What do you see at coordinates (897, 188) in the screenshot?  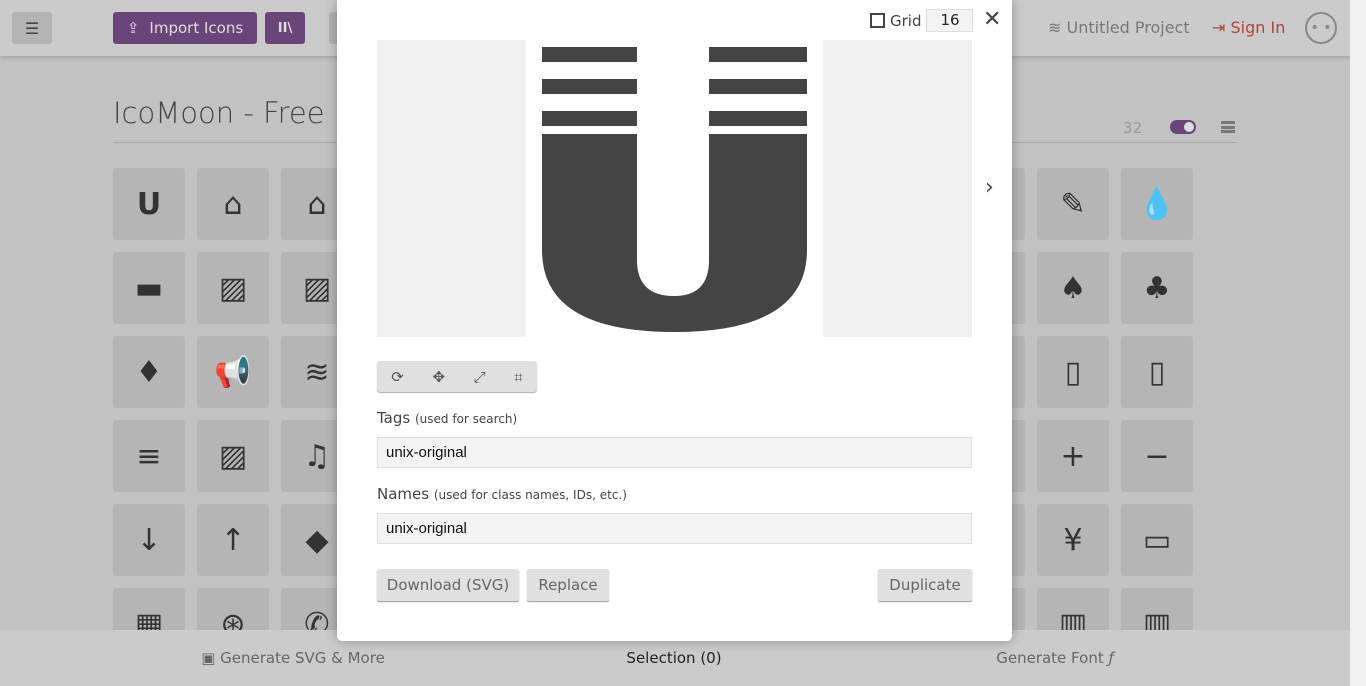 I see `preview-pad-right` at bounding box center [897, 188].